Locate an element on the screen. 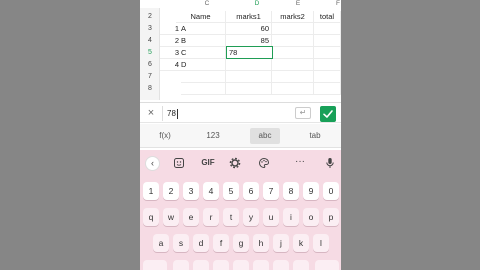 The width and height of the screenshot is (480, 270). cell-c6: D is located at coordinates (203, 65).